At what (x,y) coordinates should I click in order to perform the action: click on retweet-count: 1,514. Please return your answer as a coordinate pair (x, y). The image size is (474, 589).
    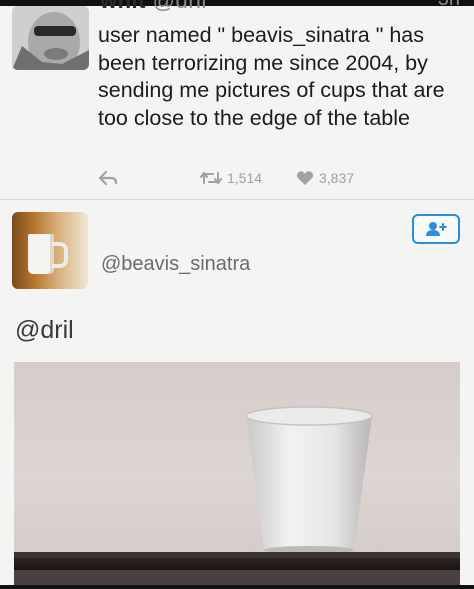
    Looking at the image, I should click on (245, 178).